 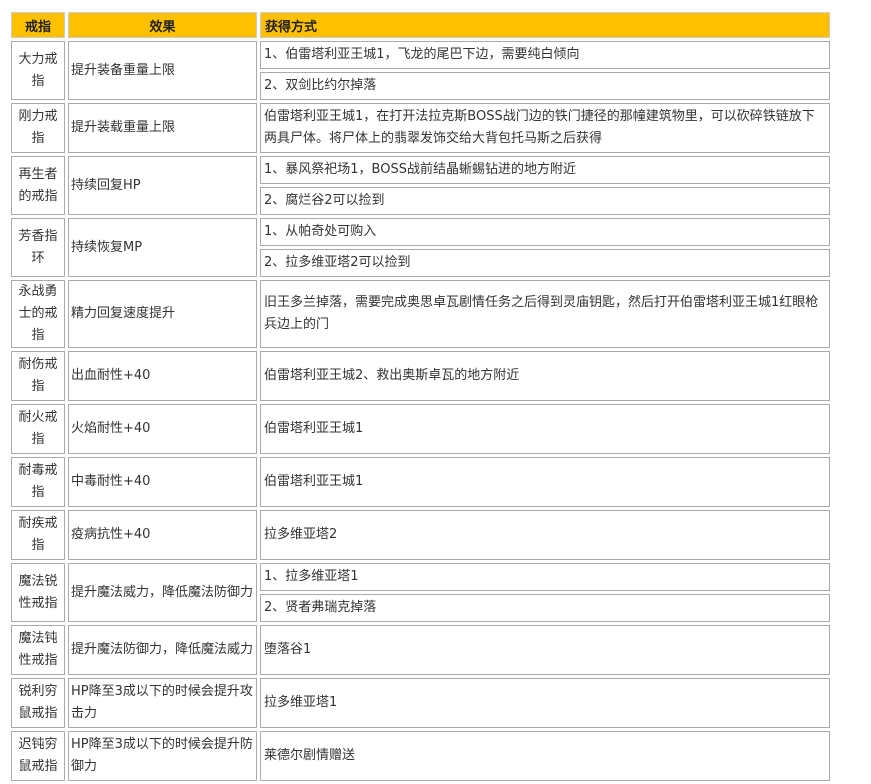 What do you see at coordinates (545, 263) in the screenshot?
I see `ring-method-cell: 2、拉多维亚塔2可以捡到` at bounding box center [545, 263].